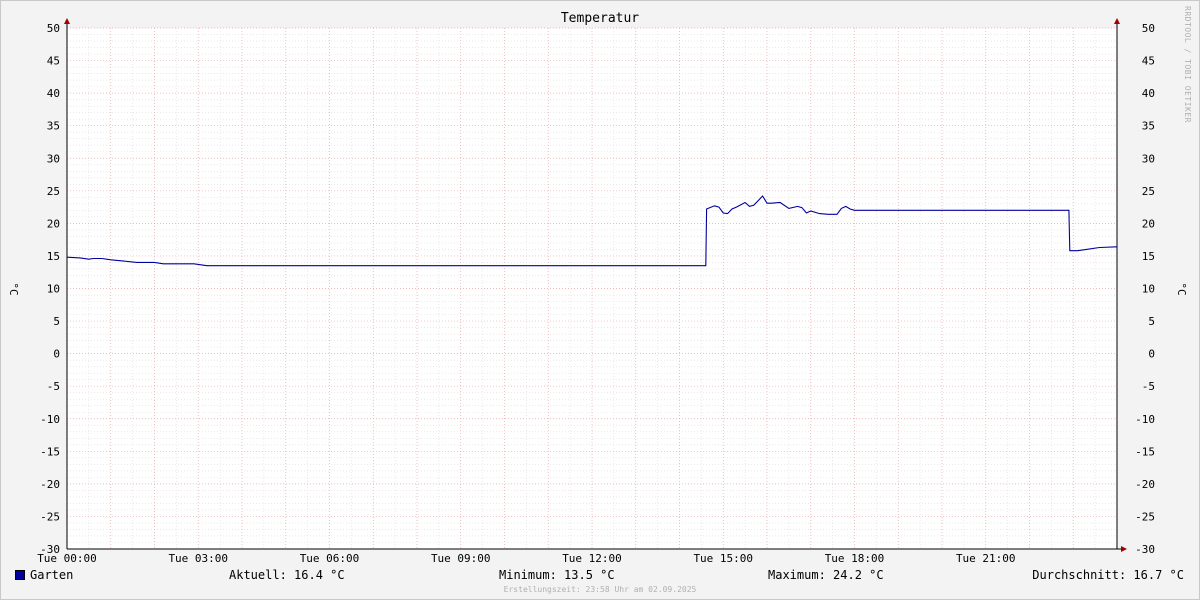  Describe the element at coordinates (53, 386) in the screenshot. I see `y-tick-label-left: -5` at that location.